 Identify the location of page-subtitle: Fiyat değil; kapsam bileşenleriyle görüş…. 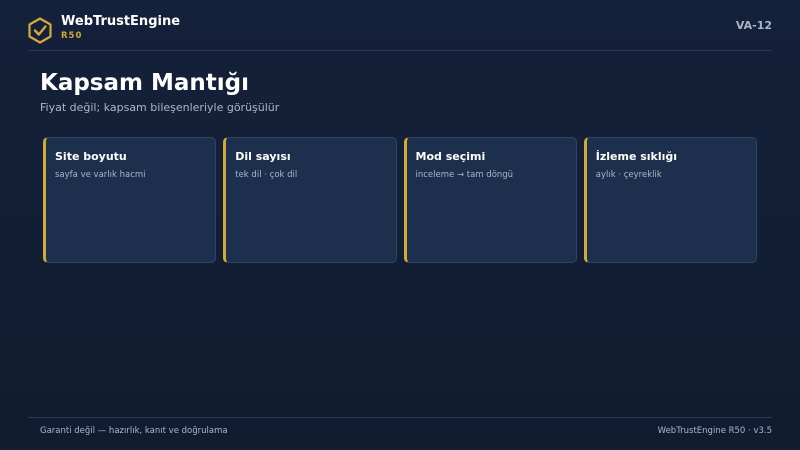
(160, 107).